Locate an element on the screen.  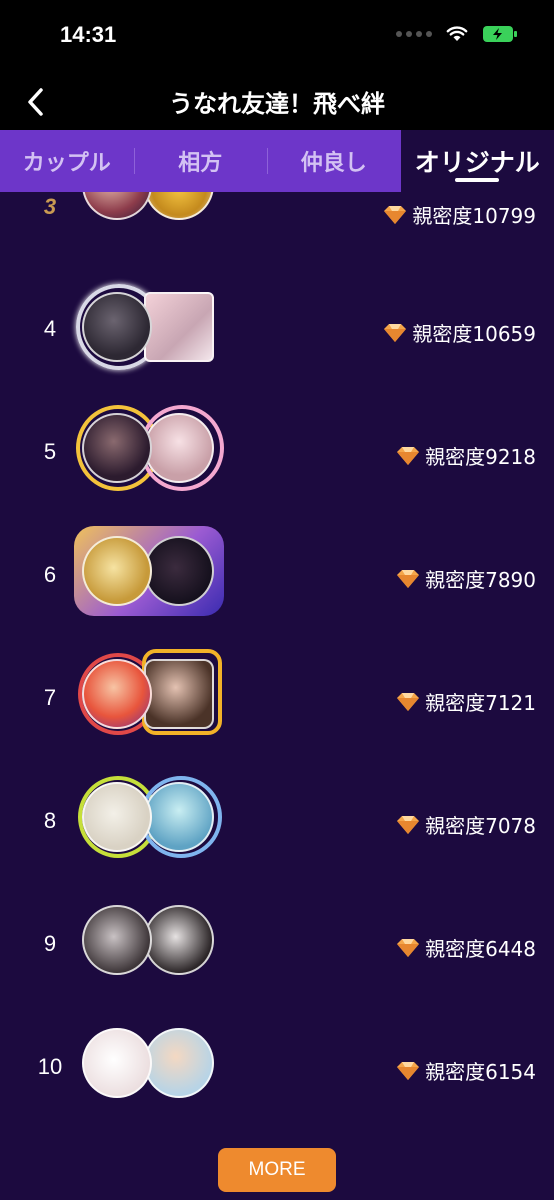
ranking-row: 5 親密度9218 is located at coordinates (277, 451).